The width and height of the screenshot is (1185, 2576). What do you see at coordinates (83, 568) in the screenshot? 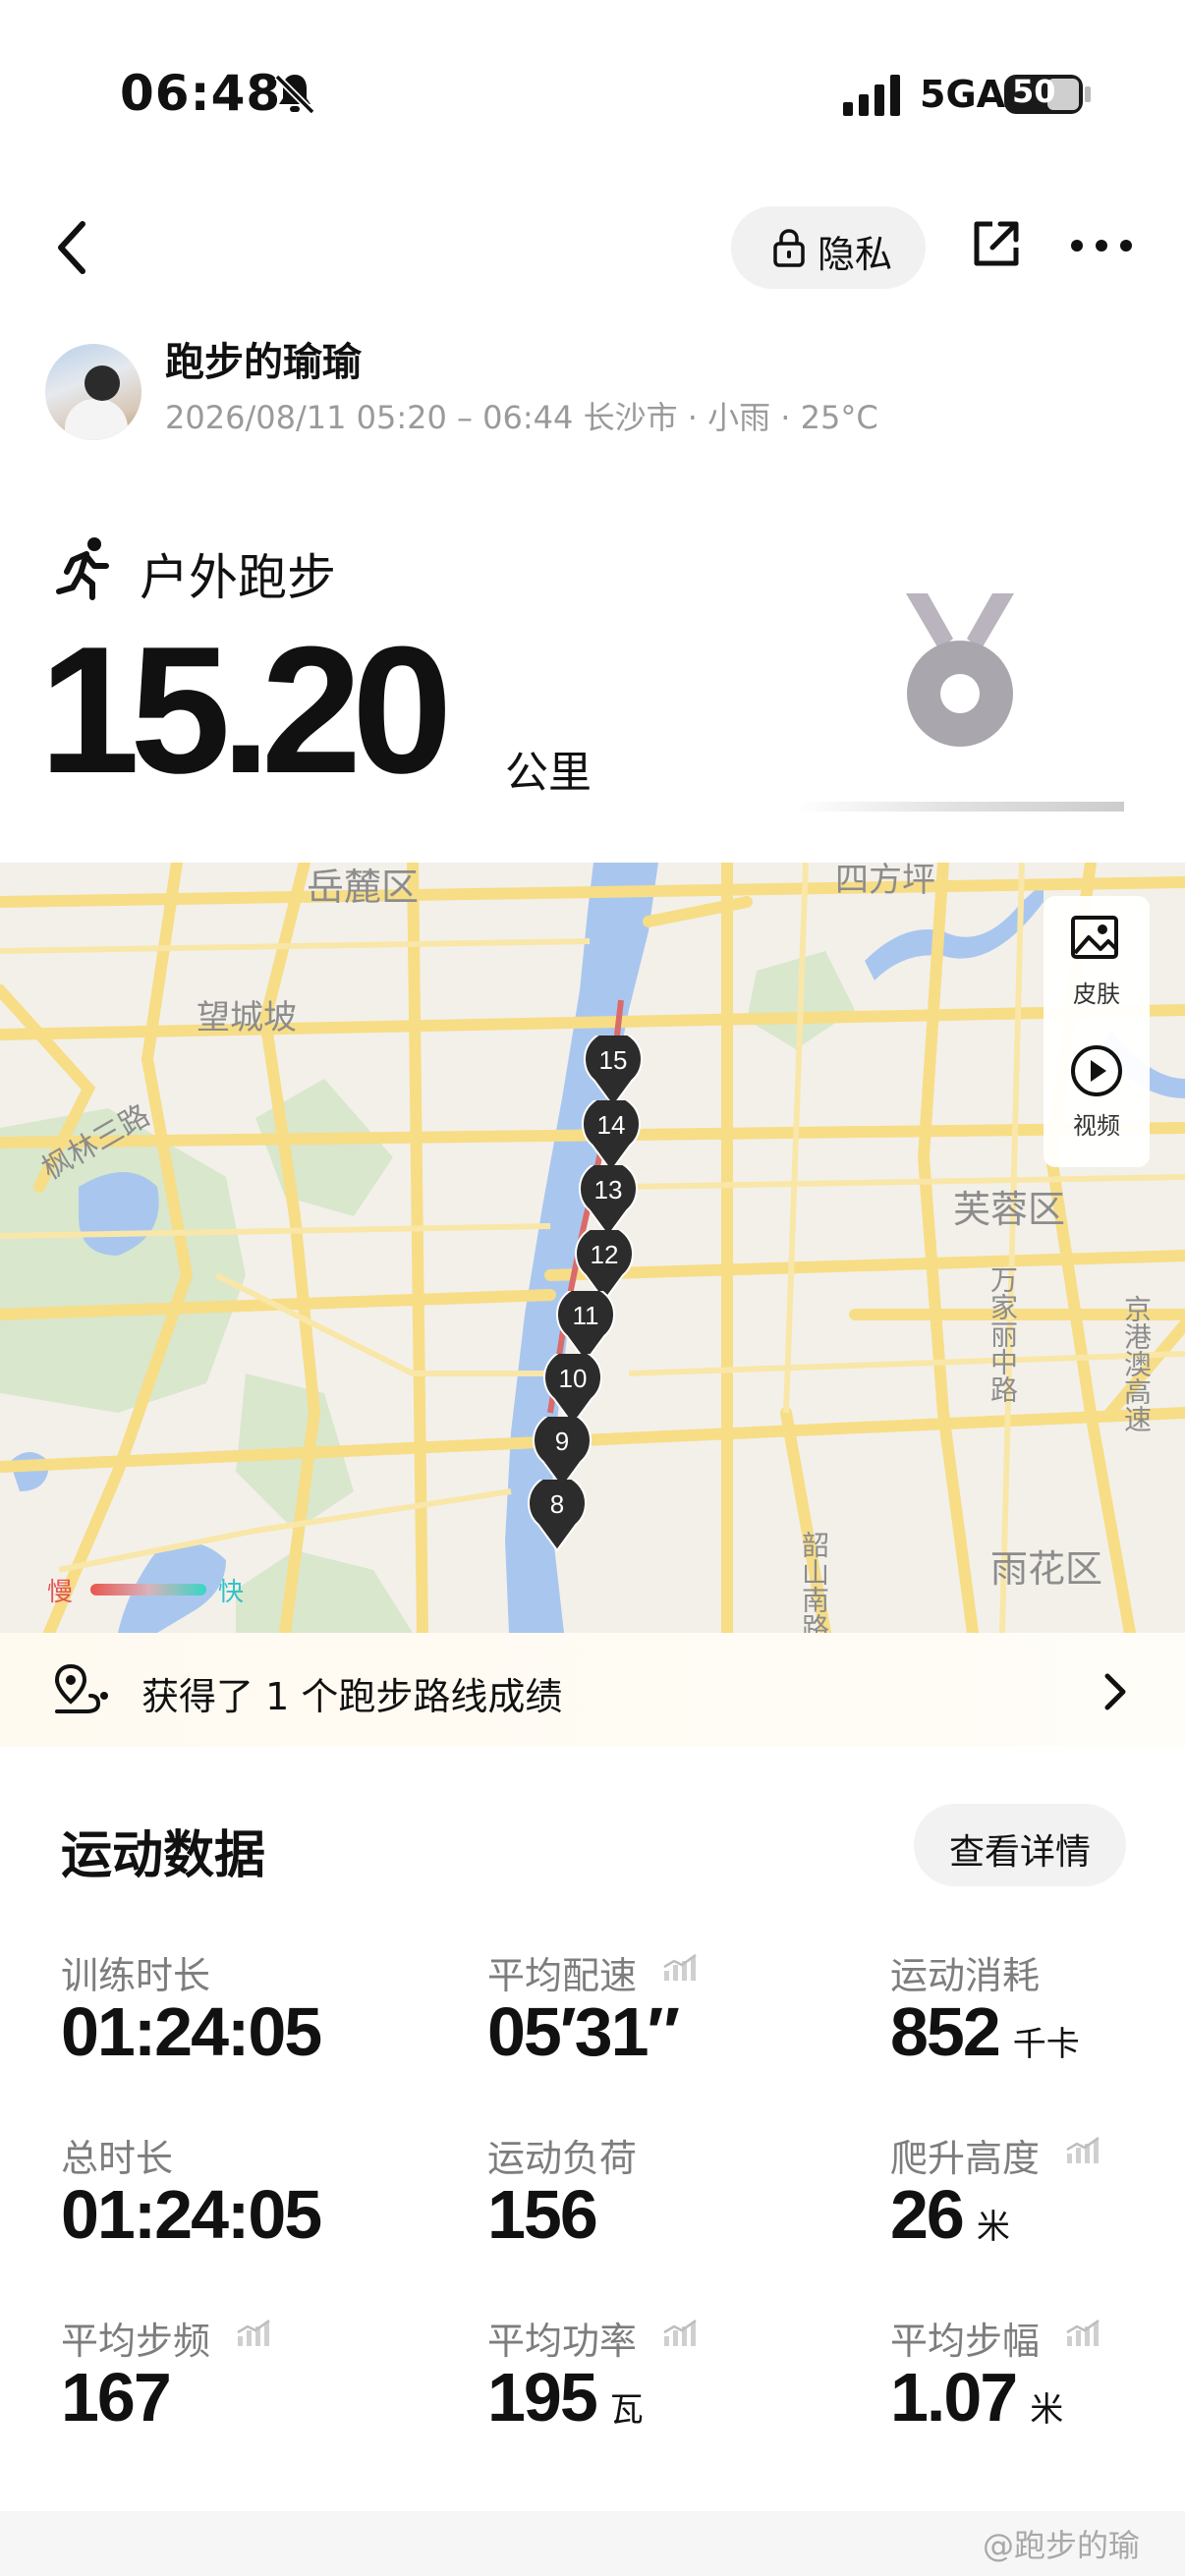
I see `running-icon` at bounding box center [83, 568].